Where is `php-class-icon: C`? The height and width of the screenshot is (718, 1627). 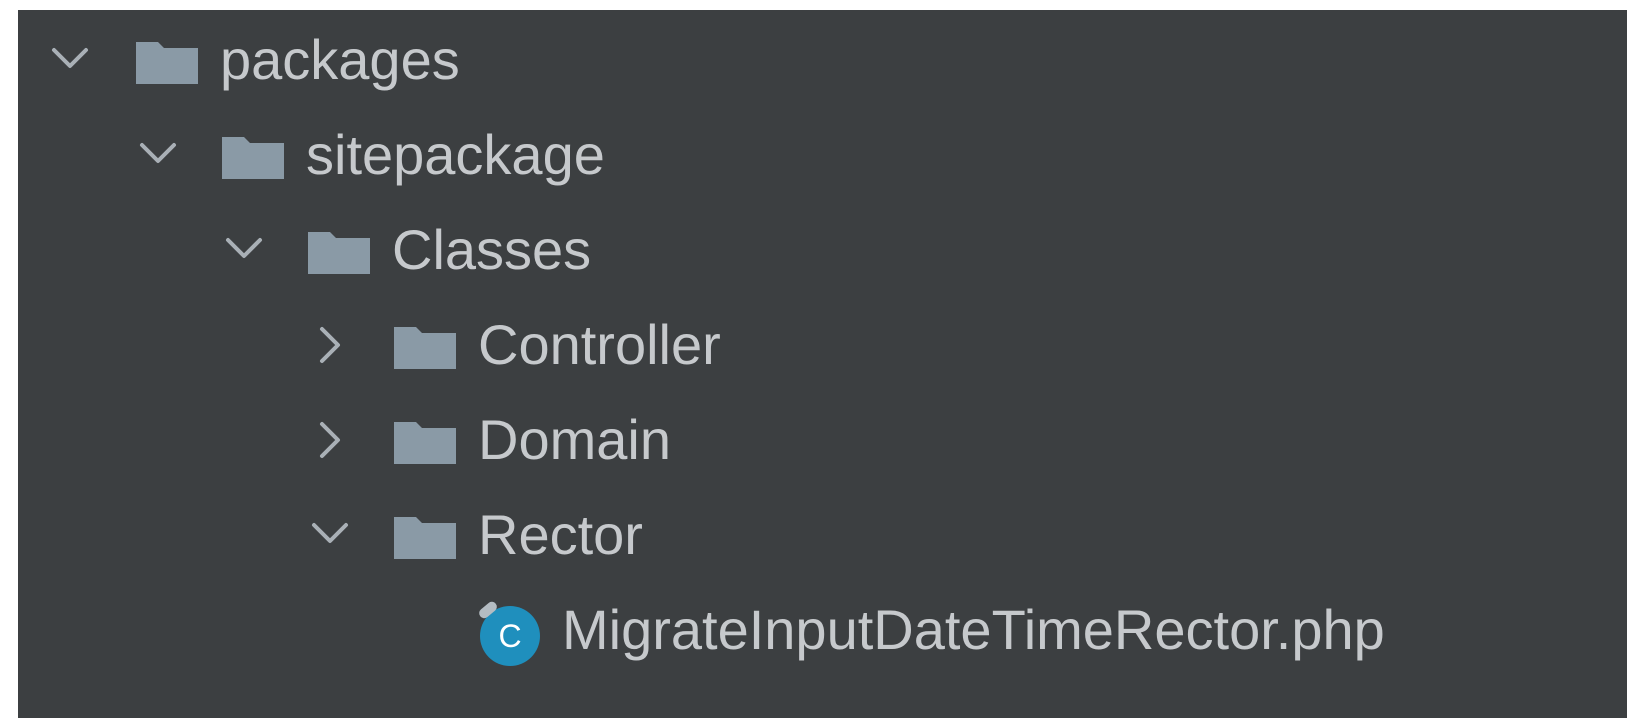 php-class-icon: C is located at coordinates (508, 632).